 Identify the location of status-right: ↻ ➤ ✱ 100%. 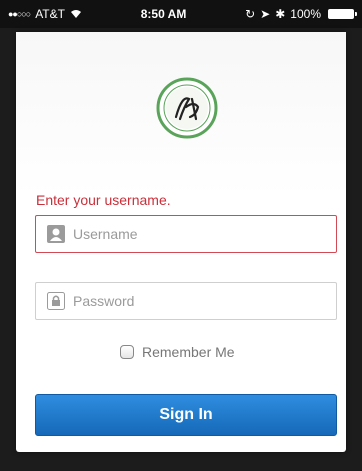
(301, 14).